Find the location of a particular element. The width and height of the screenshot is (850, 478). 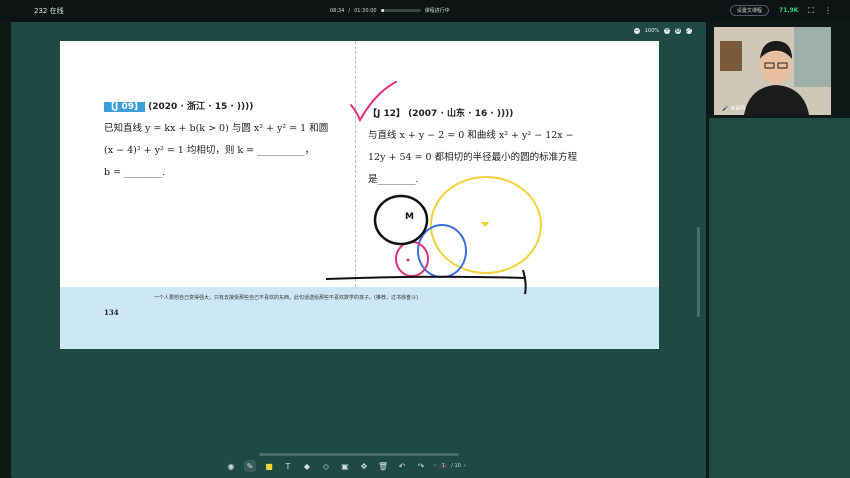

top-right-controls: 设置文课程 71.9K ⛶ ⋮ is located at coordinates (780, 10).